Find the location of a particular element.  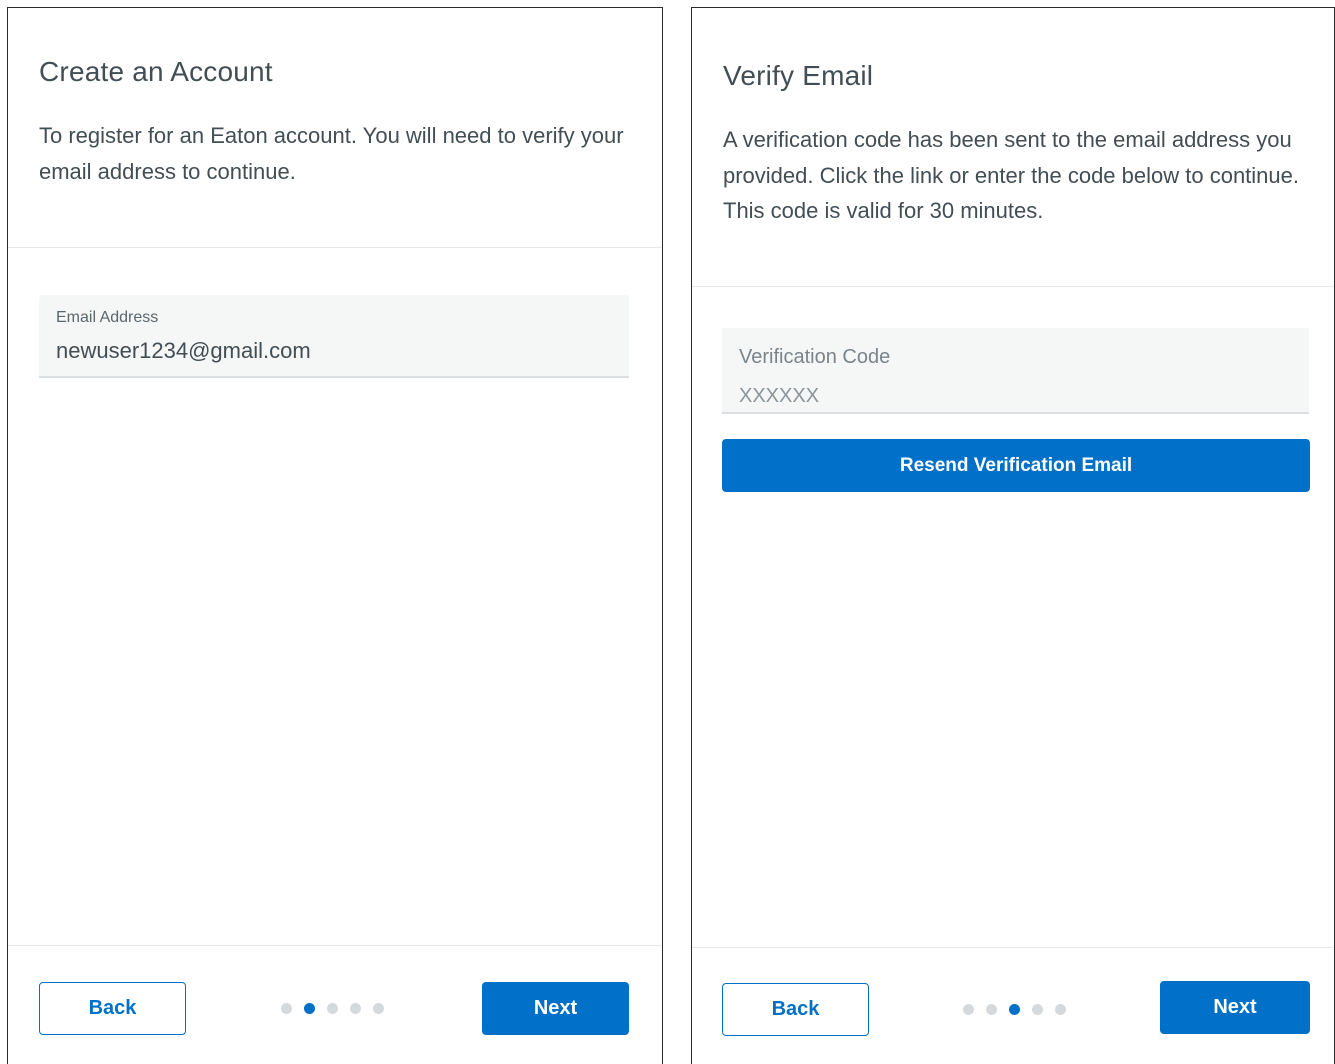

email-field-label: Email Address is located at coordinates (107, 317).